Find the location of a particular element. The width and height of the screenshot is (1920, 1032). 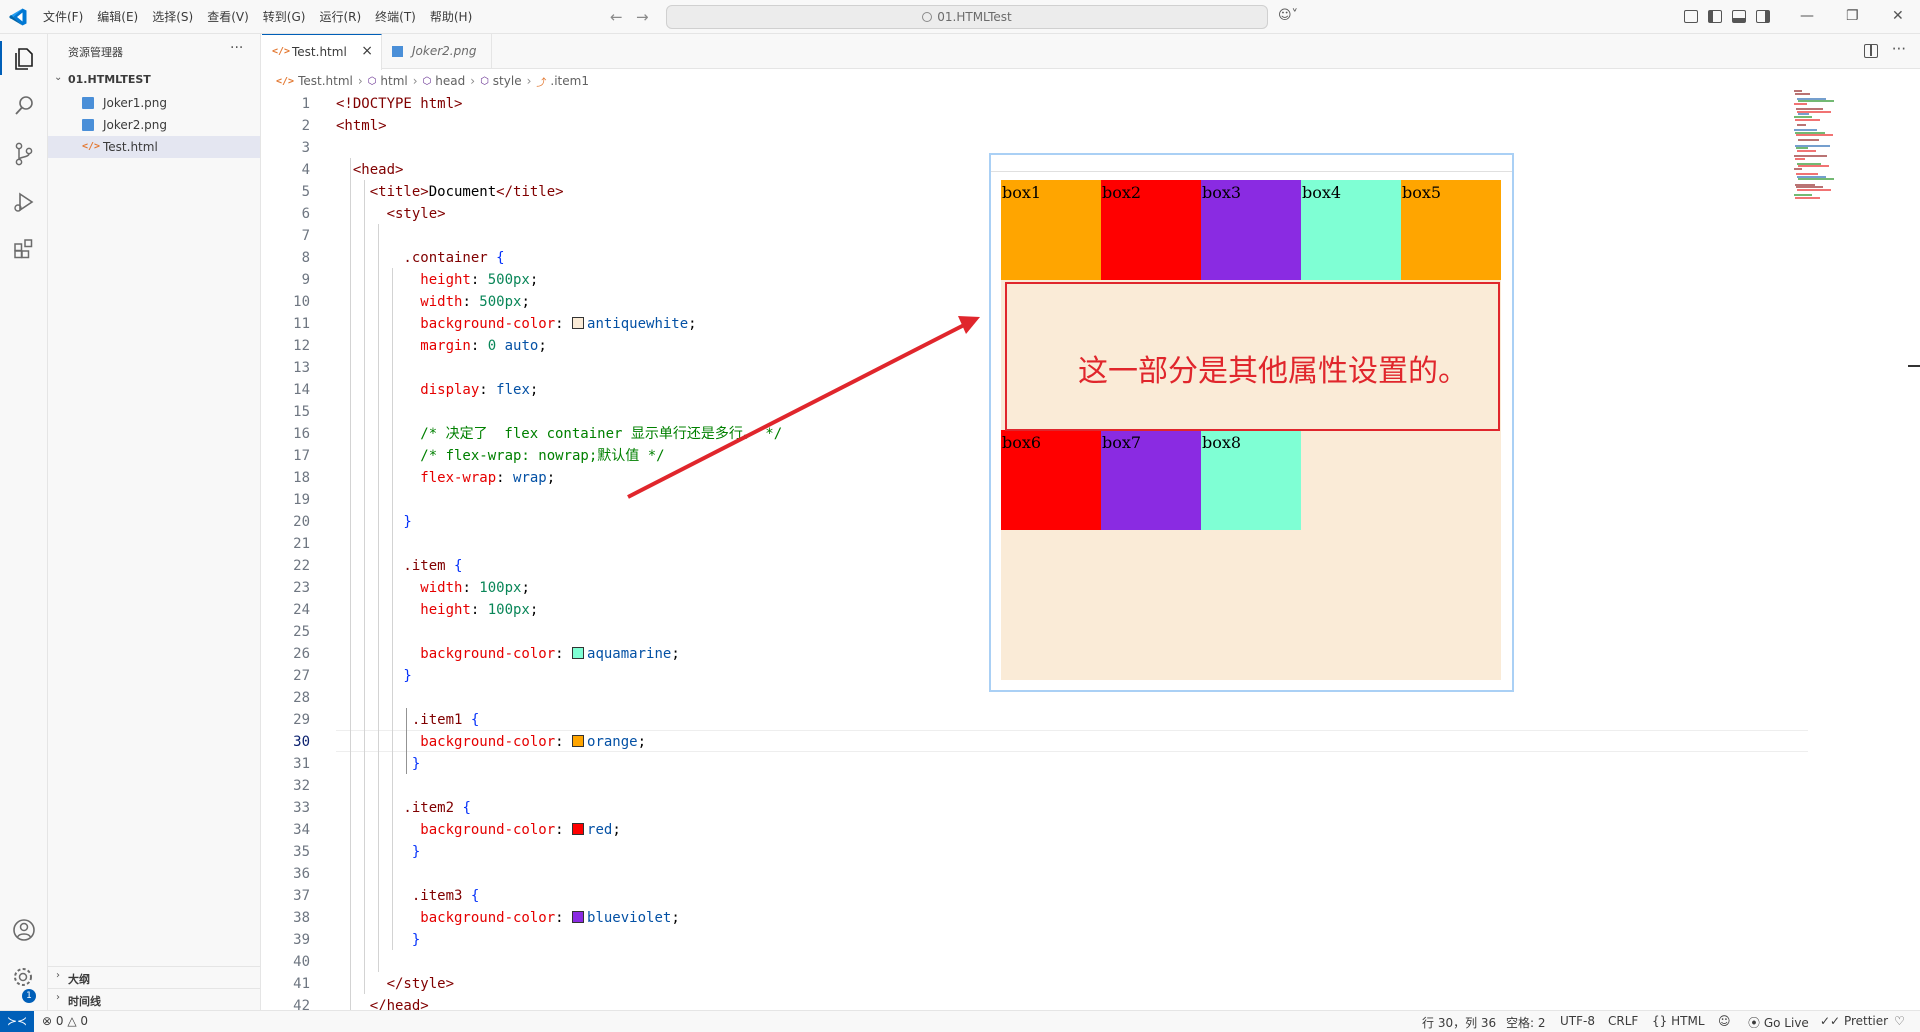

end-of-line: CRLF is located at coordinates (1623, 1021).